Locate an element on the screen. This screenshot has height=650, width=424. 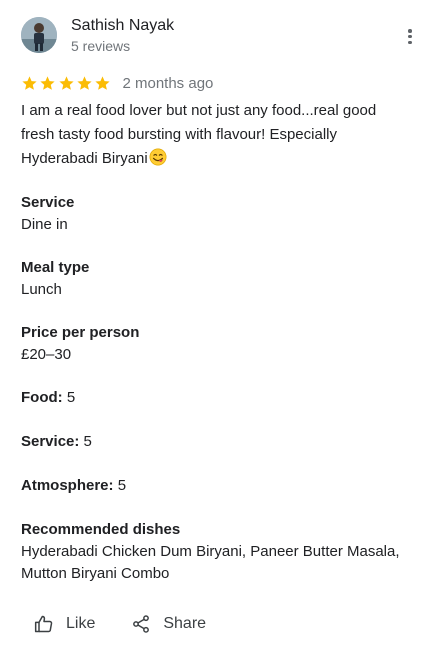
atmosphere-rating: Atmosphere: 5 is located at coordinates (218, 486).